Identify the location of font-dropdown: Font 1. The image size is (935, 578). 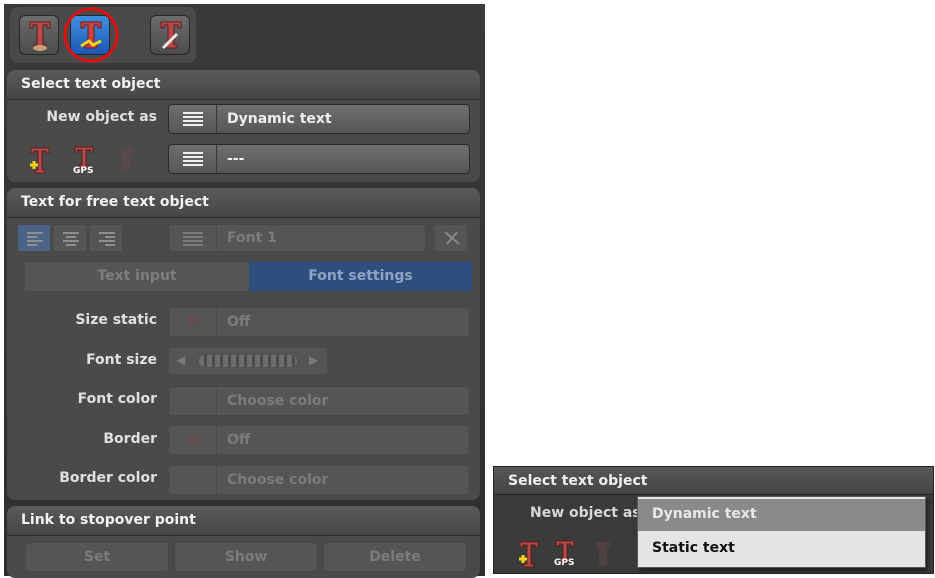
(297, 238).